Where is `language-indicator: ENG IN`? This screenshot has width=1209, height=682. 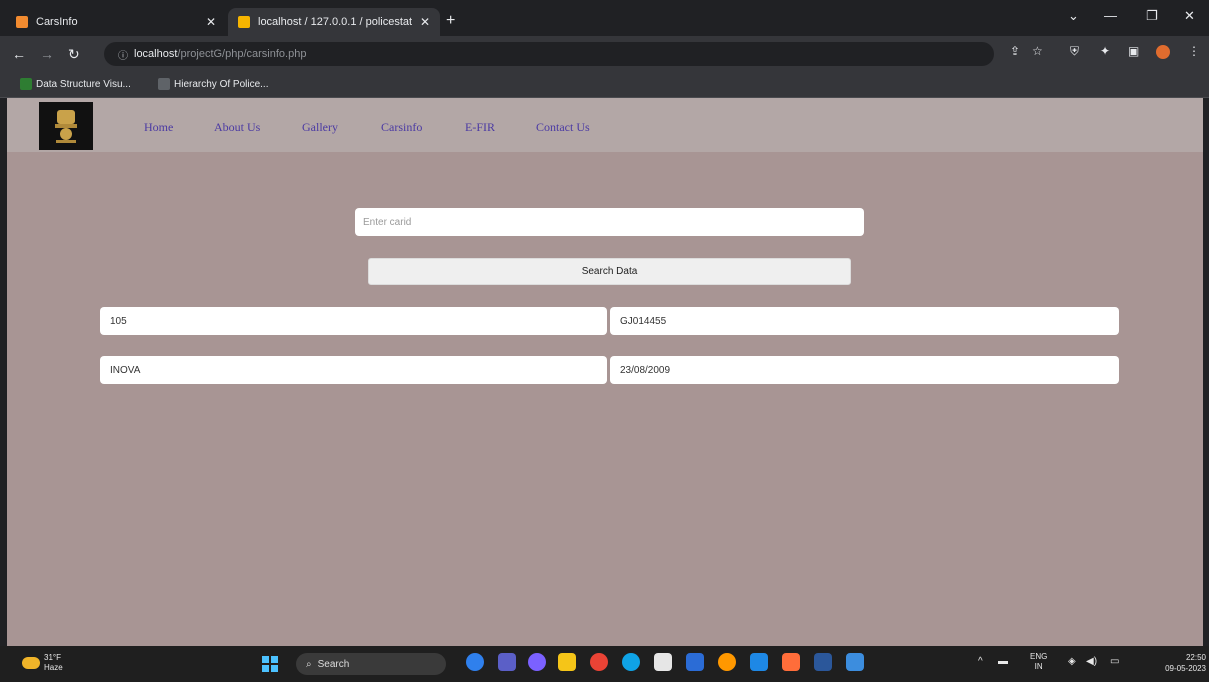
language-indicator: ENG IN is located at coordinates (1038, 662).